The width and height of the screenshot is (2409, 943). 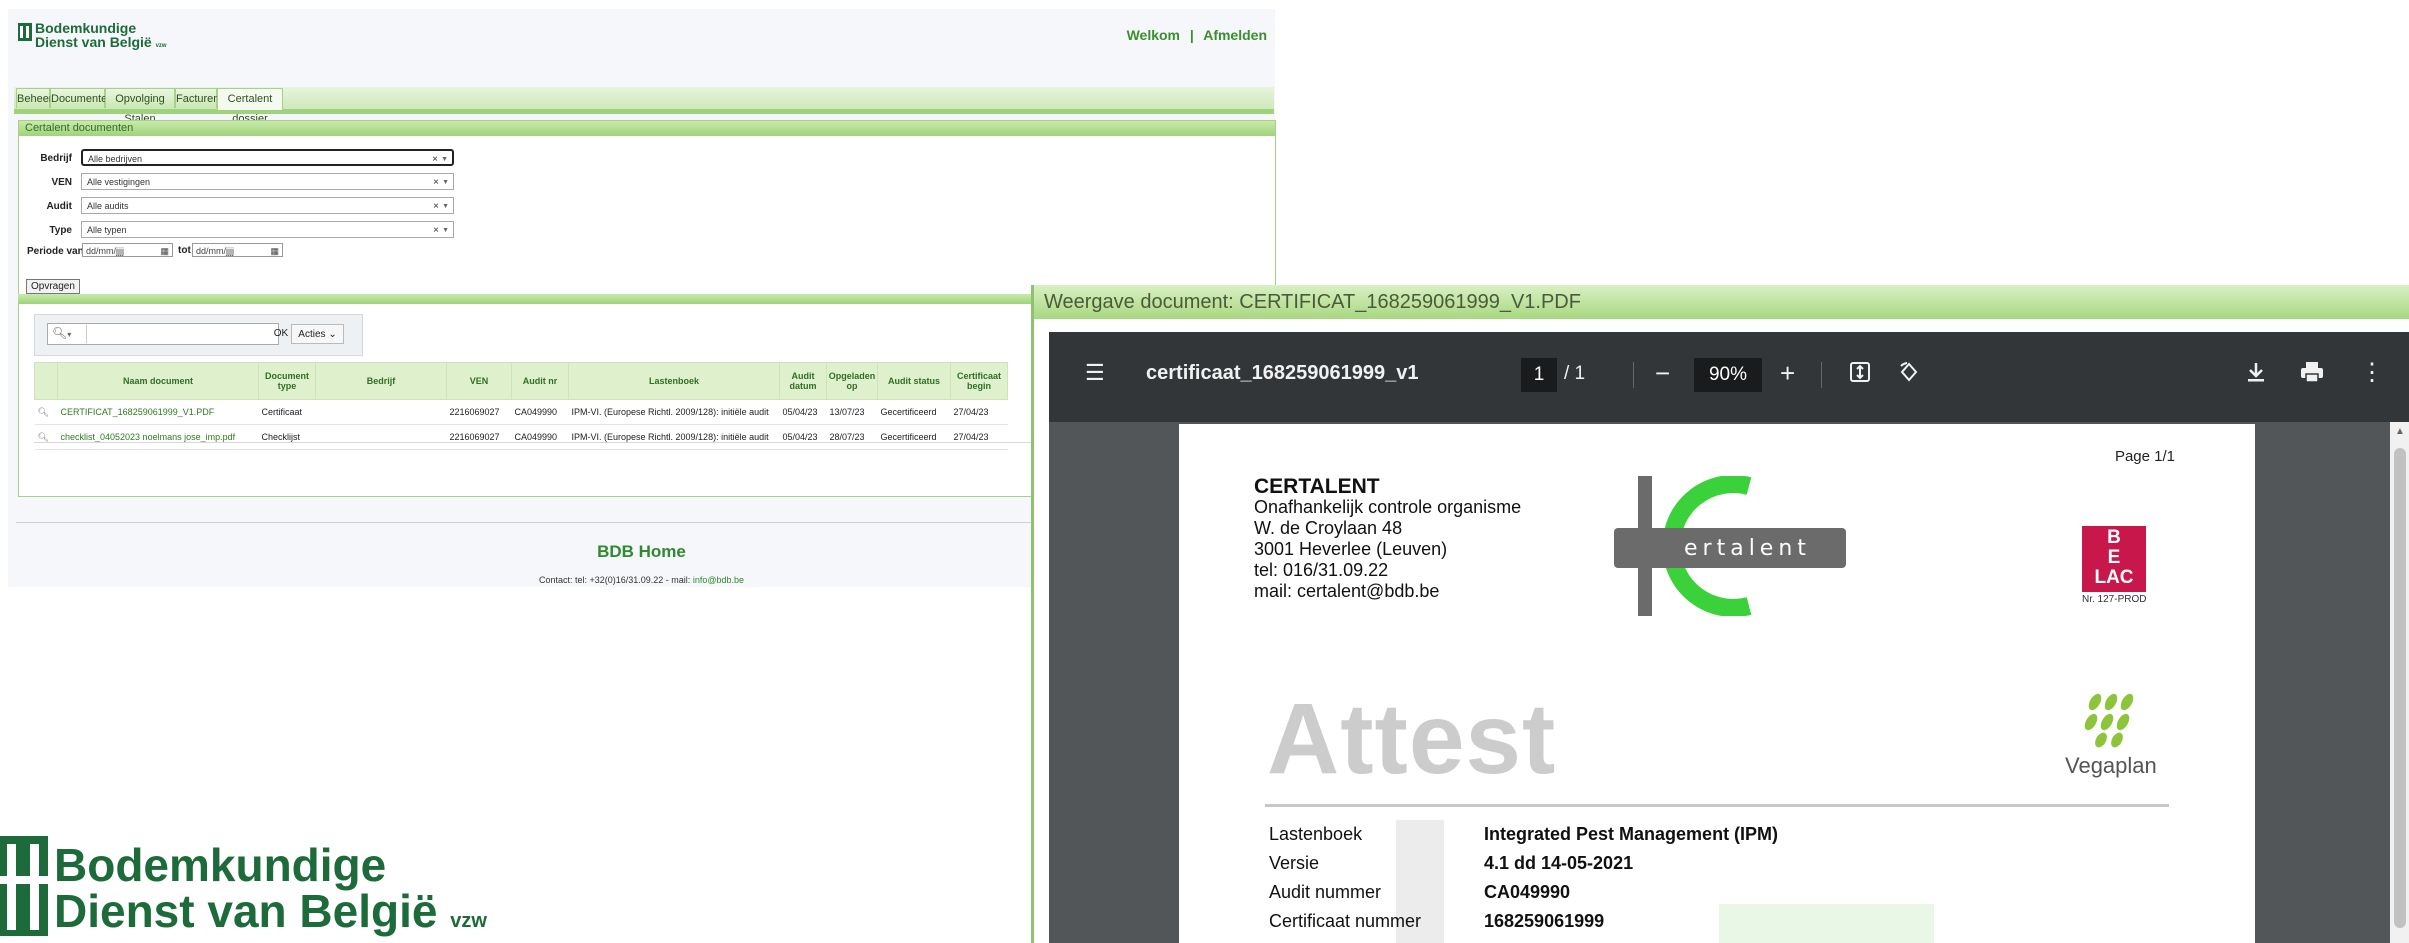 What do you see at coordinates (56, 158) in the screenshot?
I see `bedrijf-label: Bedrijf` at bounding box center [56, 158].